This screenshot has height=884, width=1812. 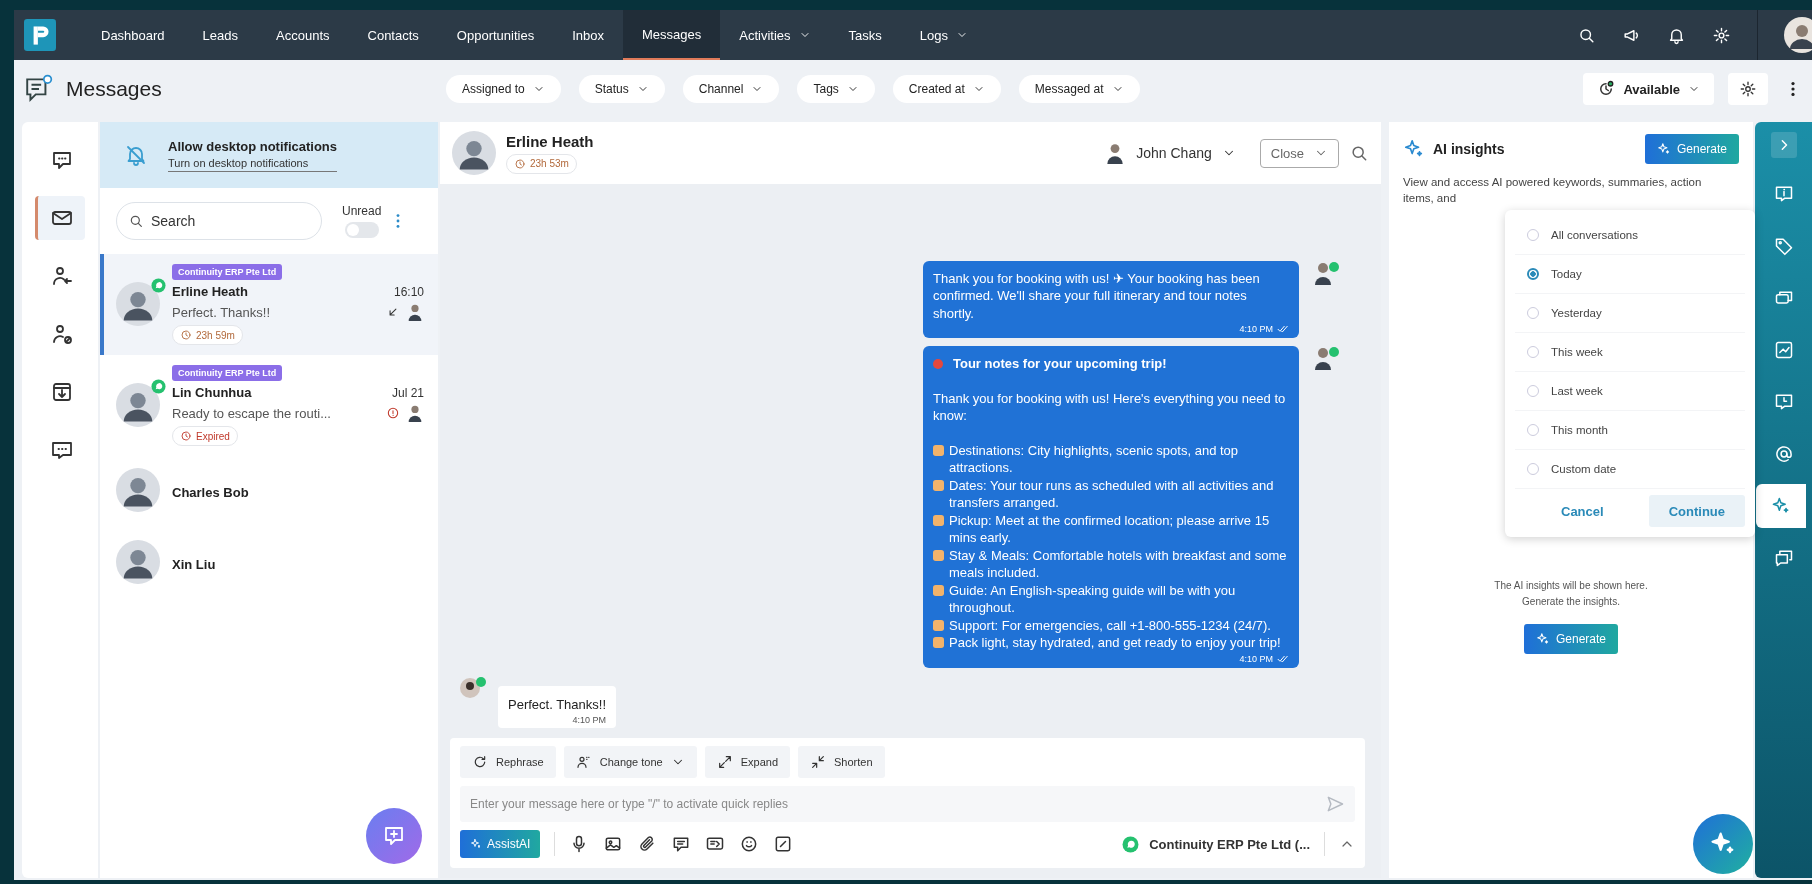 What do you see at coordinates (1110, 529) in the screenshot?
I see `message-text: Pickup: Meet at the confirmed location; please arrive 15 mins early.` at bounding box center [1110, 529].